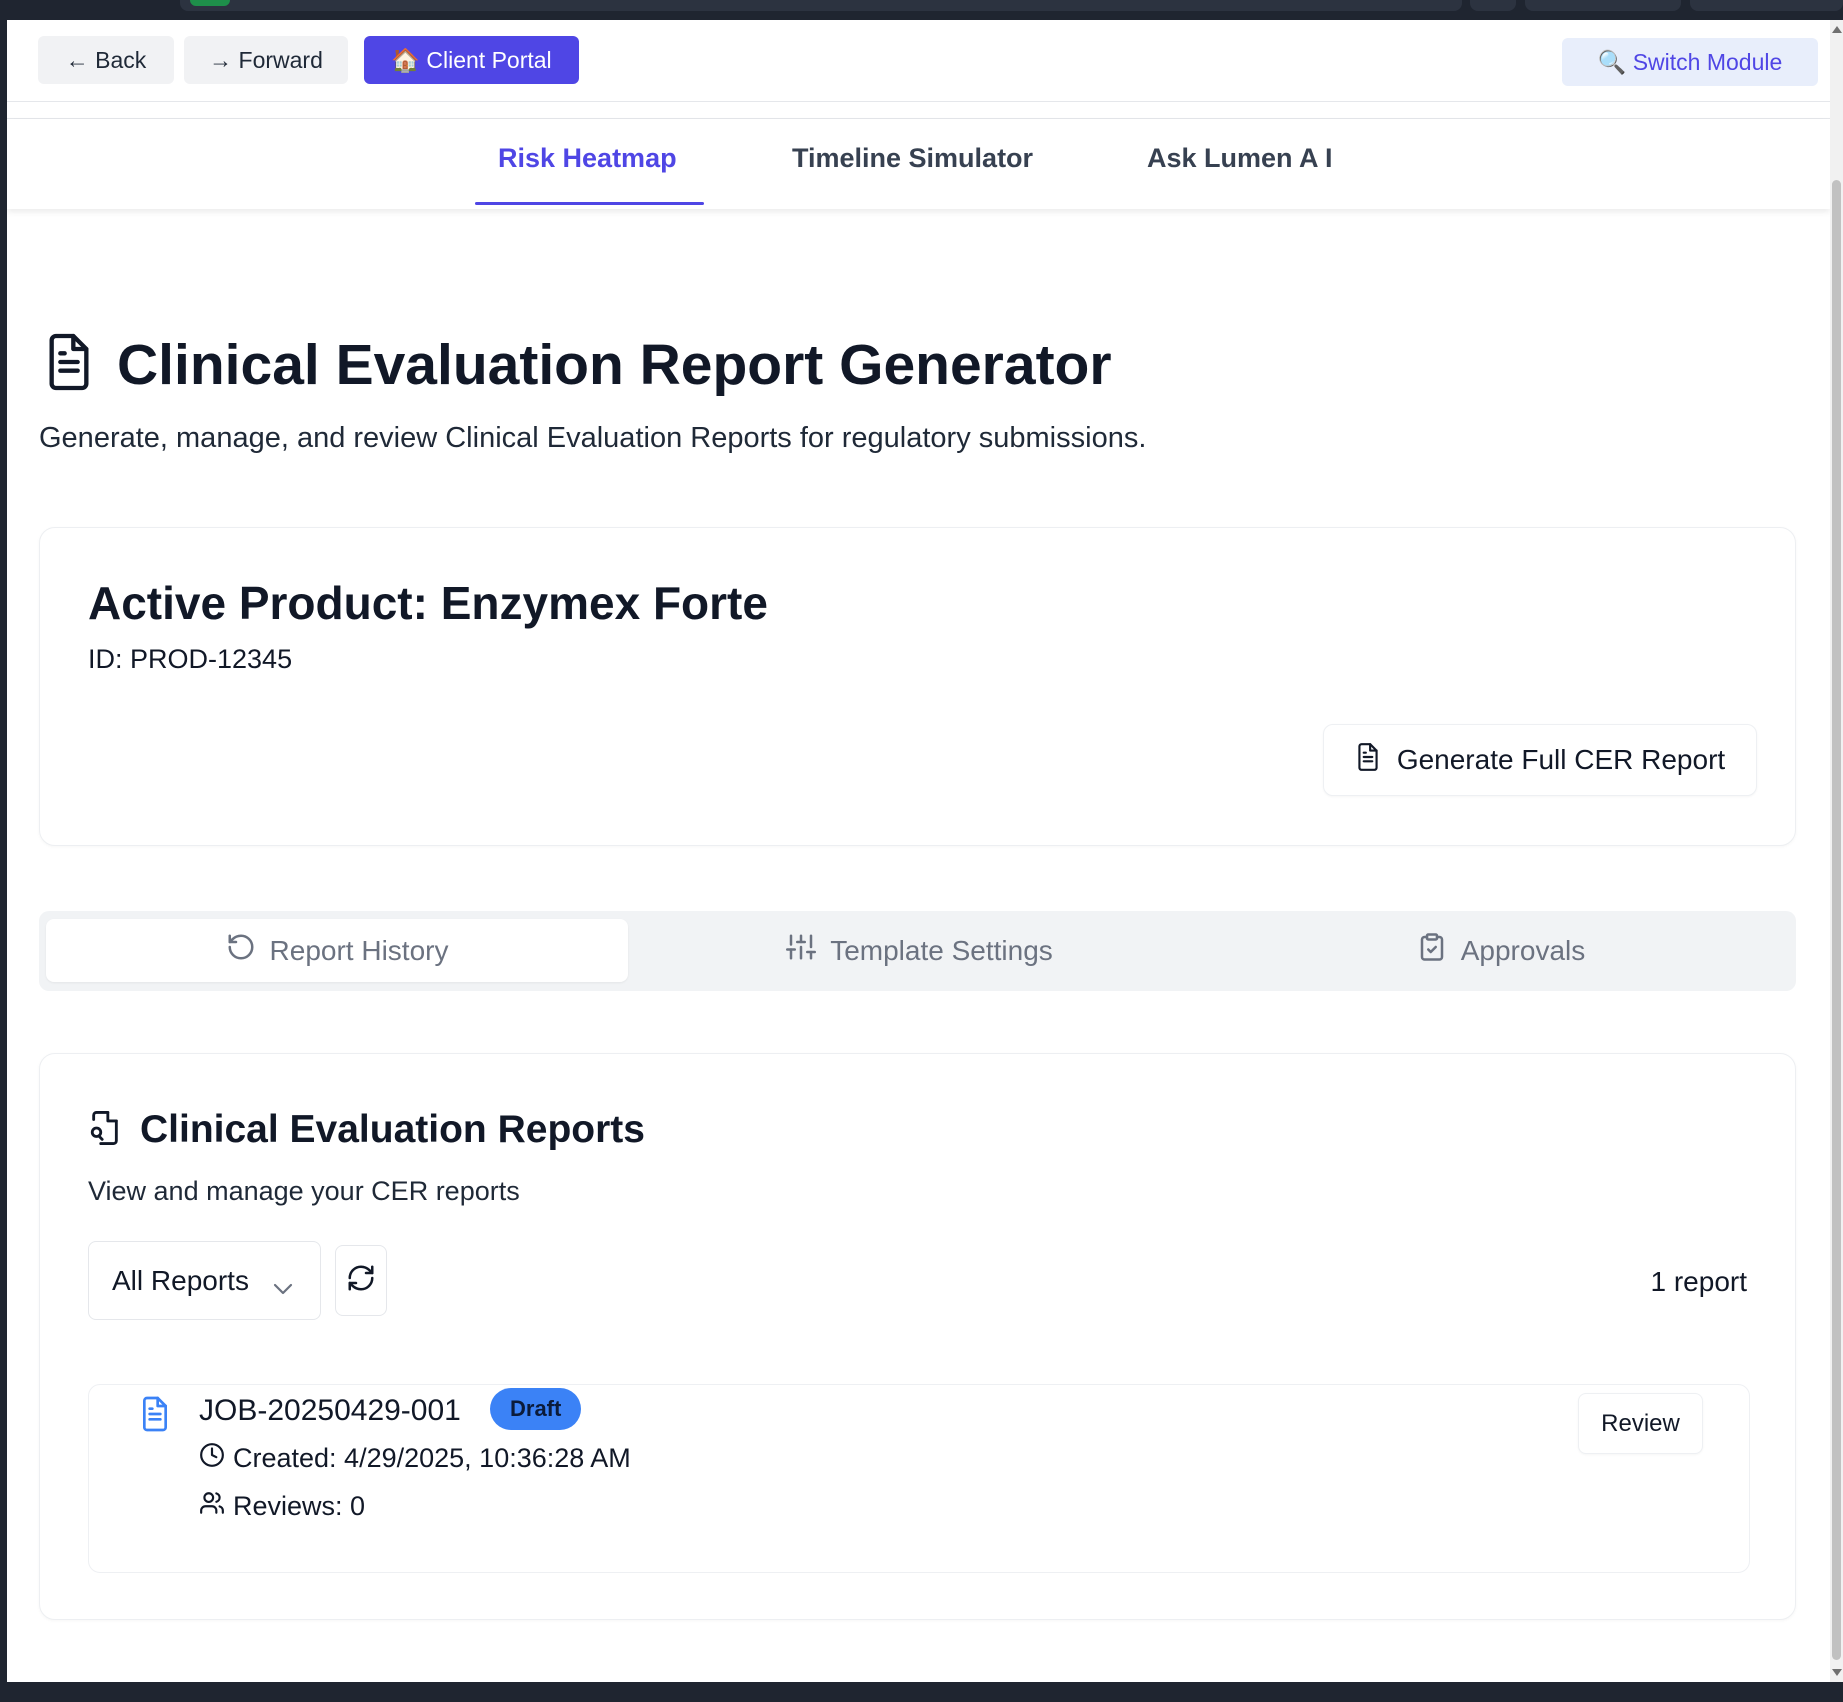  I want to click on report-filter-select: All Reports, so click(204, 1280).